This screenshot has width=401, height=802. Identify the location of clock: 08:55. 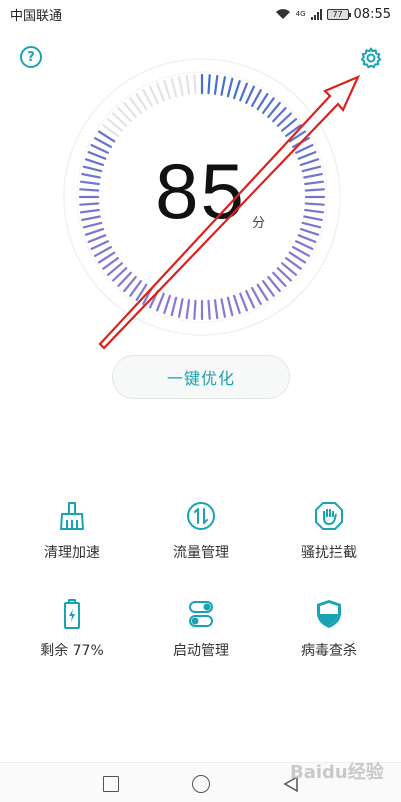
(372, 14).